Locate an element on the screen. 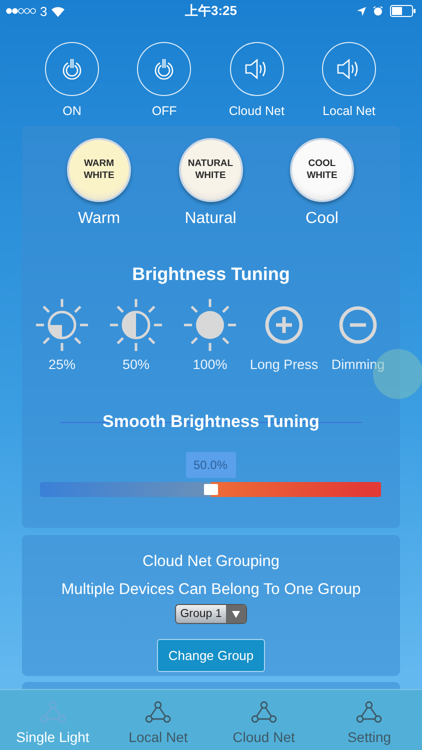 This screenshot has height=750, width=422. status-time: 上午3:25 is located at coordinates (211, 11).